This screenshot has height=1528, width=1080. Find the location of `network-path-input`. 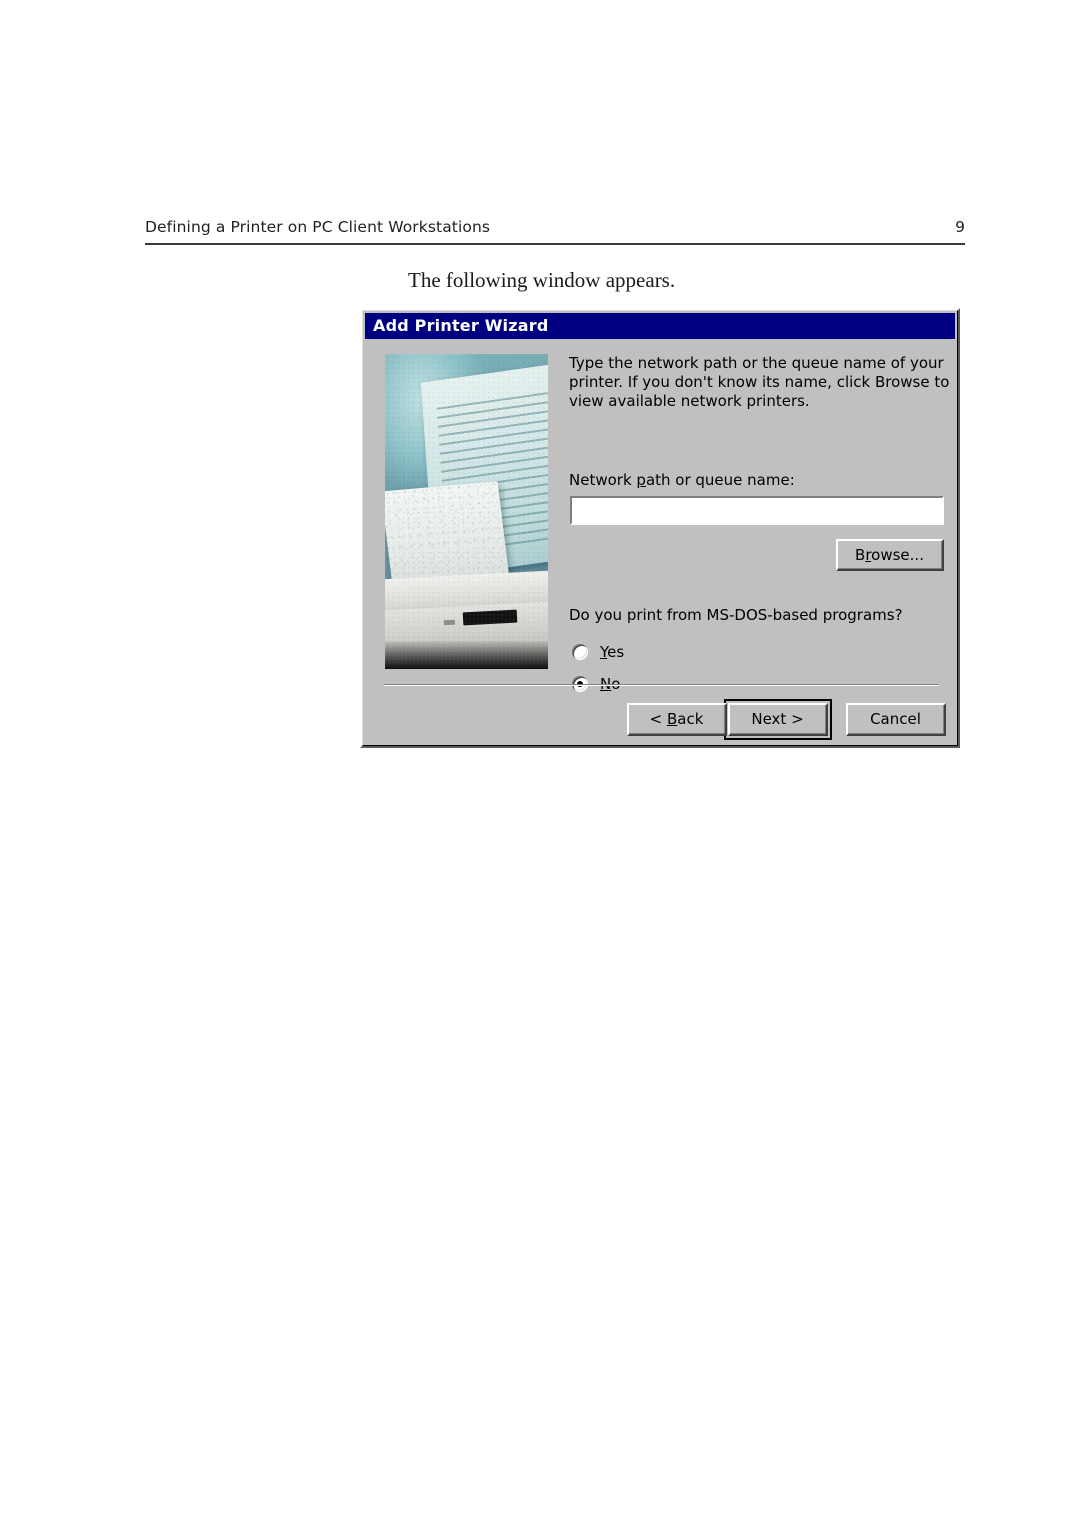

network-path-input is located at coordinates (757, 510).